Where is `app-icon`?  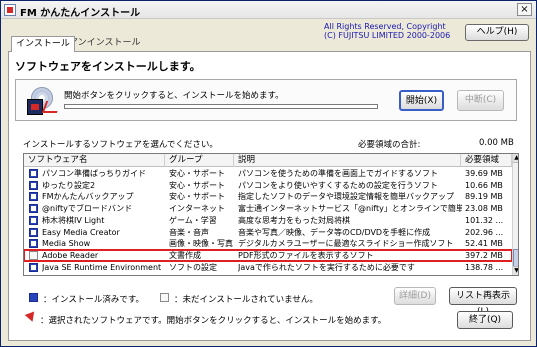 app-icon is located at coordinates (10, 10).